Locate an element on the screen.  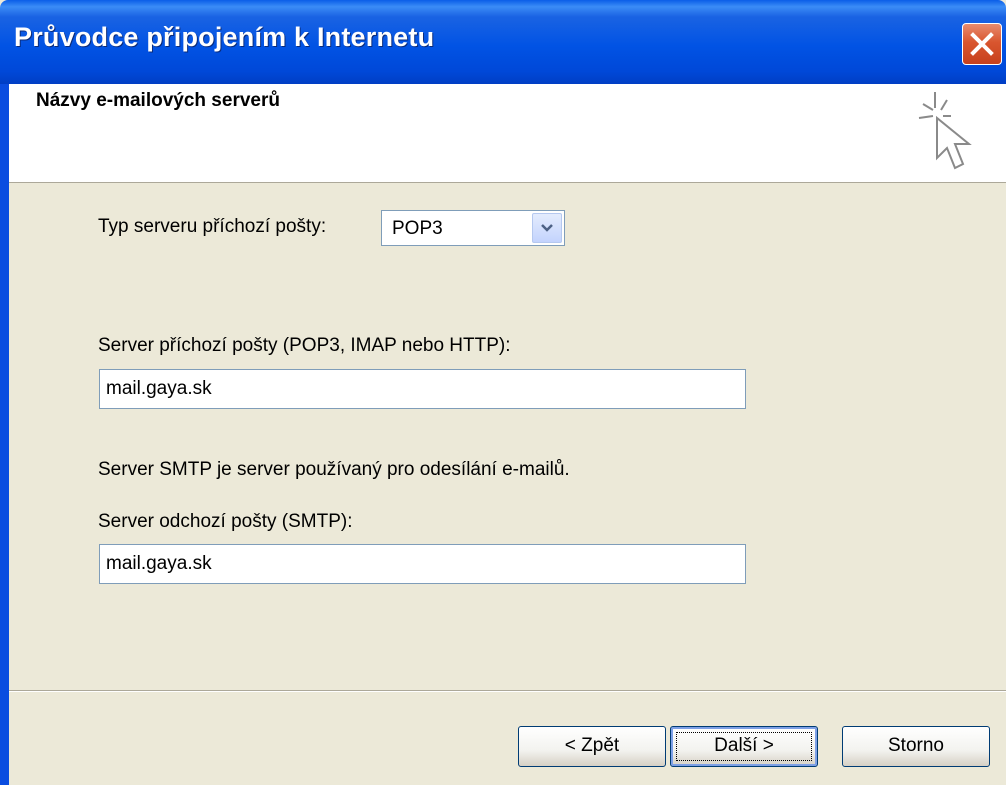
wizard-cursor-icon is located at coordinates (945, 131).